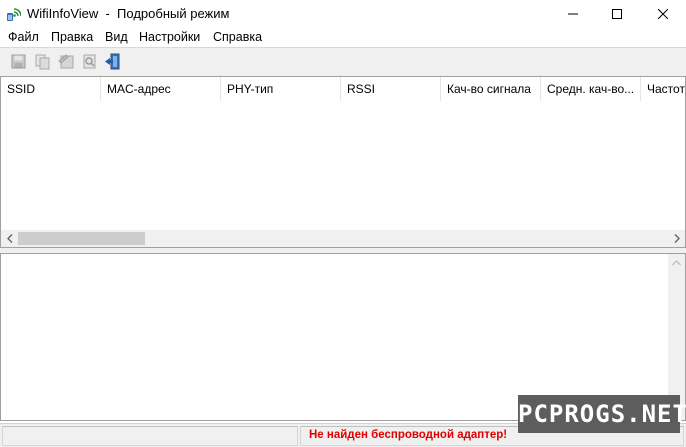  Describe the element at coordinates (602, 414) in the screenshot. I see `watermark: PCPROGS.NET` at that location.